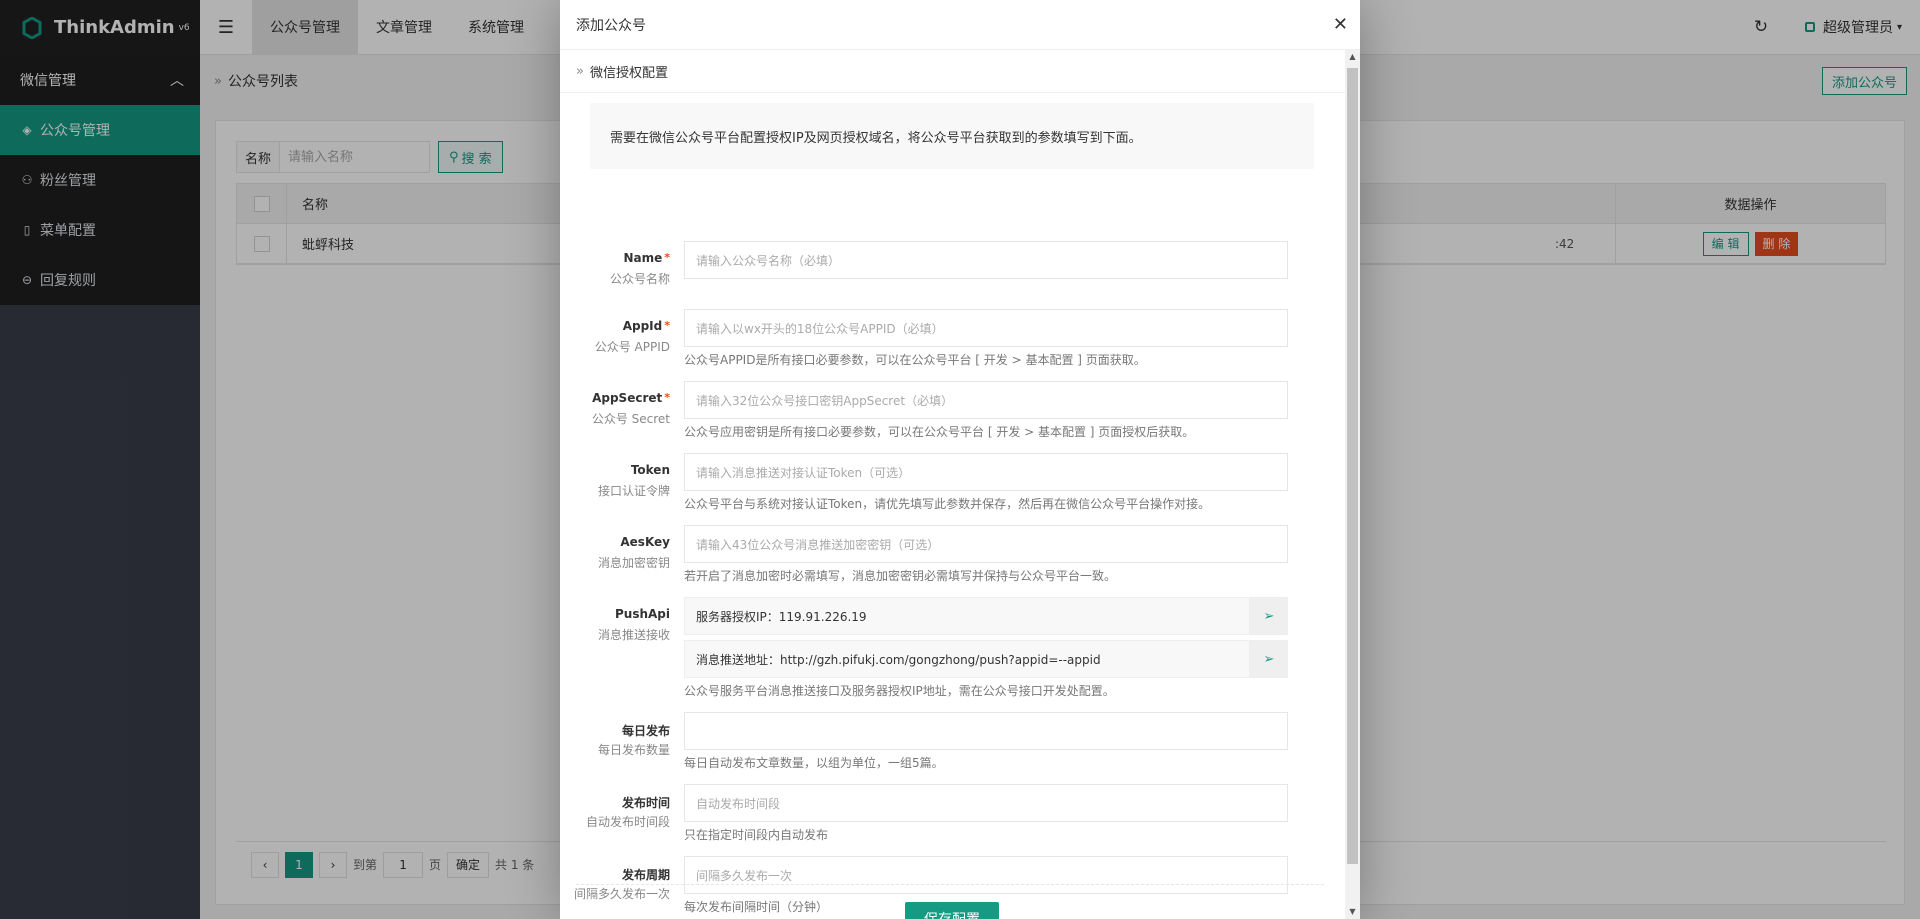 This screenshot has width=1920, height=919. I want to click on aeskey-help: 若开启了消息加密时必需填写，消息加密密钥必需填写并保持与公众号平台一致。, so click(900, 576).